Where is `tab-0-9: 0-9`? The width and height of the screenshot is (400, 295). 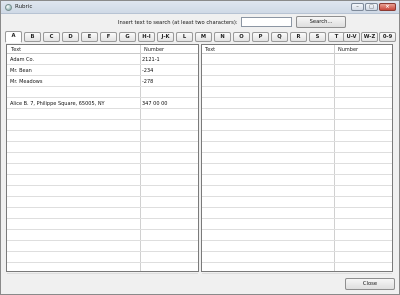
tab-0-9: 0-9 is located at coordinates (387, 37).